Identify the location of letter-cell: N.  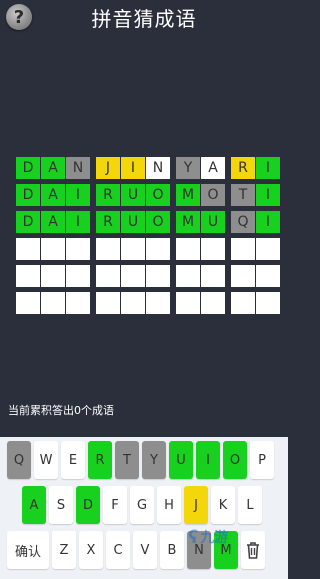
(78, 168).